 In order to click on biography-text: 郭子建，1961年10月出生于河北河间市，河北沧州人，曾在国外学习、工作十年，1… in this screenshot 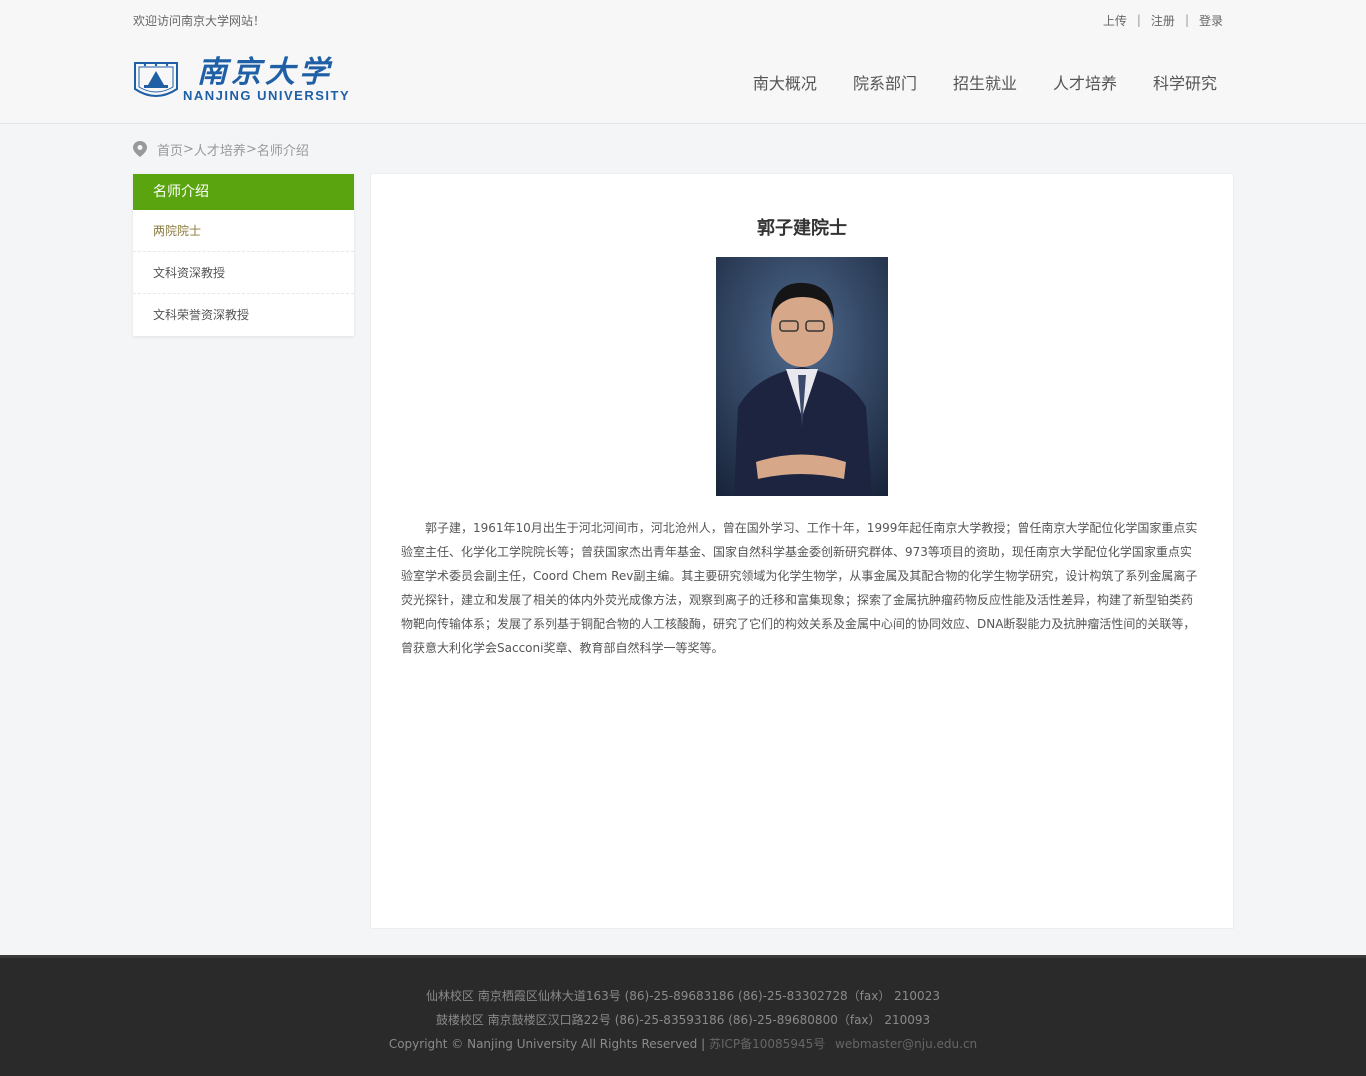, I will do `click(799, 588)`.